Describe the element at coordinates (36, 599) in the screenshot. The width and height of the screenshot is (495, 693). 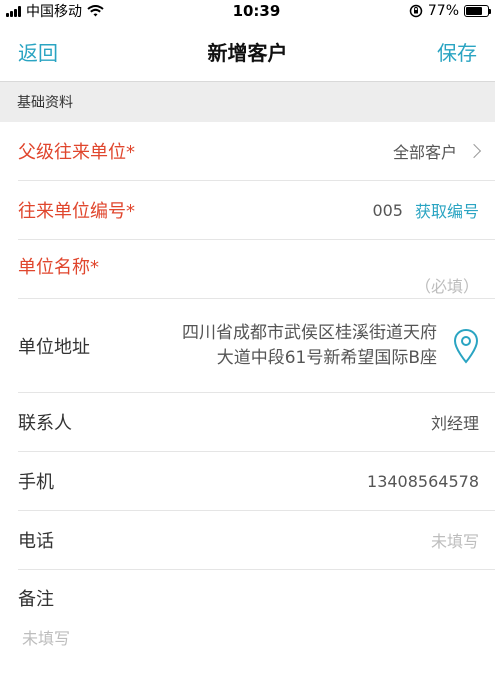
I see `remark-label: 备注` at that location.